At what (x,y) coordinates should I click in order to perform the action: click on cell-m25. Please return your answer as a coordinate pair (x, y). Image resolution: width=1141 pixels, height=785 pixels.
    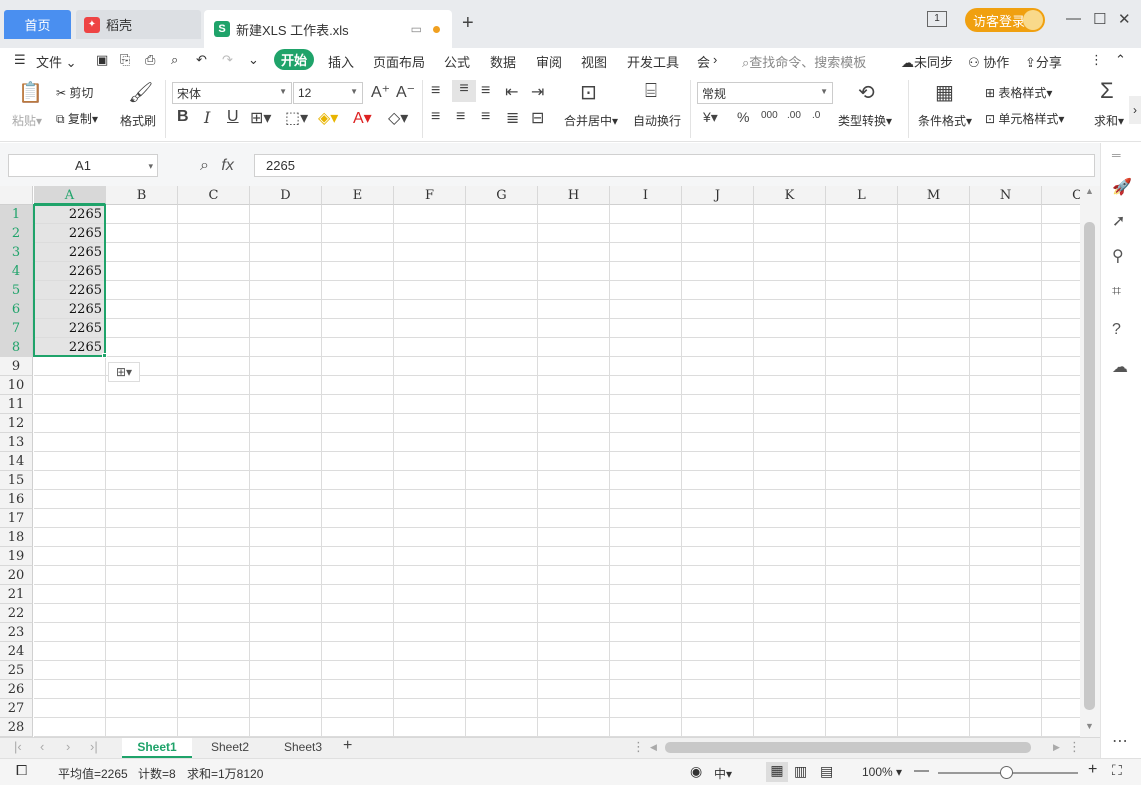
    Looking at the image, I should click on (934, 670).